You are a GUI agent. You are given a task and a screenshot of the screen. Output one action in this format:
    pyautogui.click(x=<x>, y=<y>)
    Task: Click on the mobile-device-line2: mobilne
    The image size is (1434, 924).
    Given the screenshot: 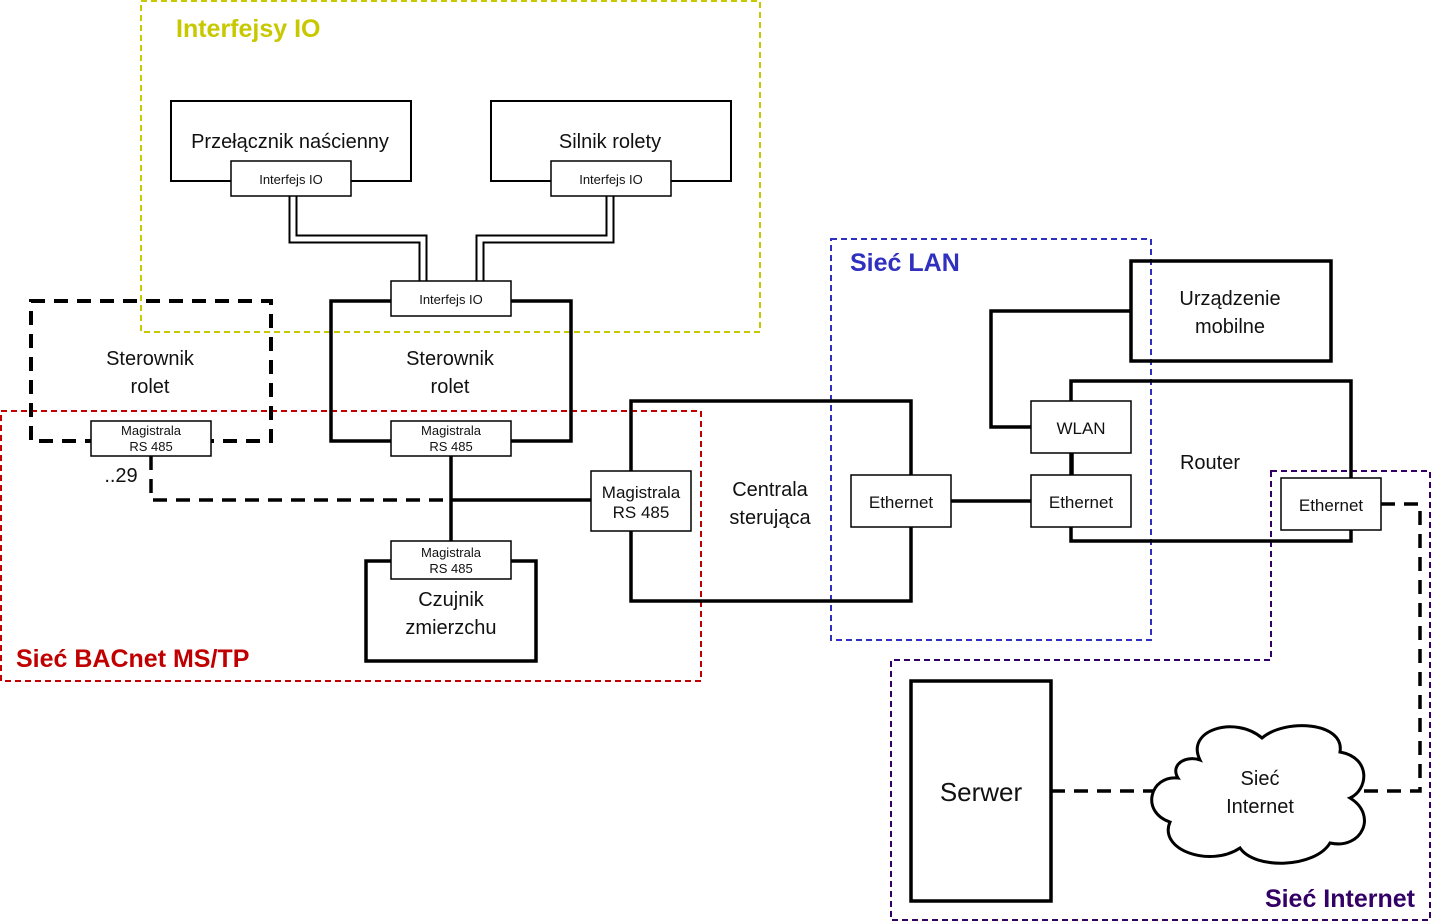 What is the action you would take?
    pyautogui.click(x=1230, y=327)
    